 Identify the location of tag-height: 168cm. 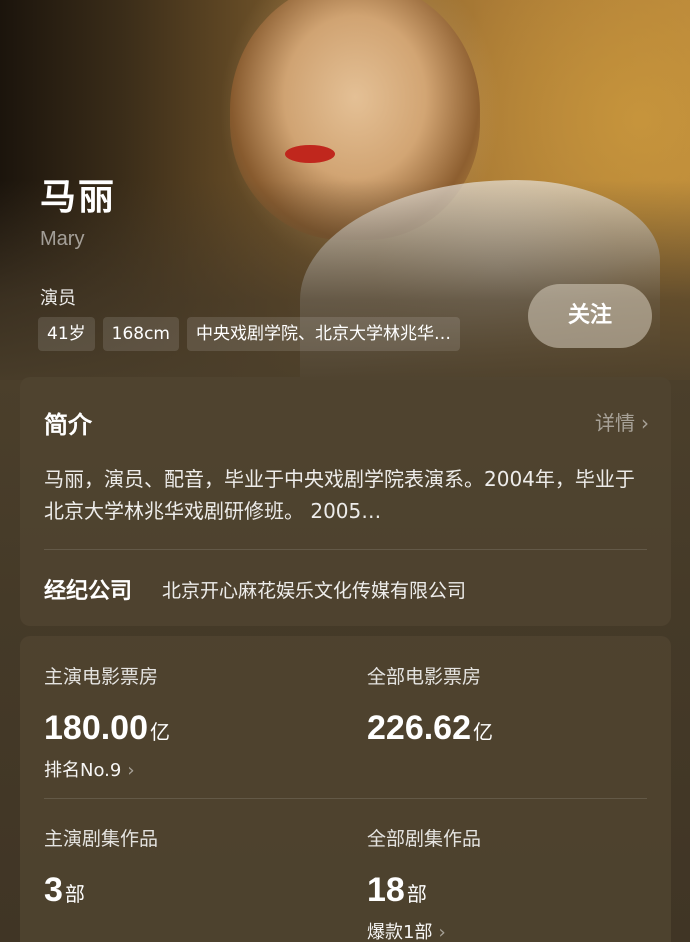
(140, 334).